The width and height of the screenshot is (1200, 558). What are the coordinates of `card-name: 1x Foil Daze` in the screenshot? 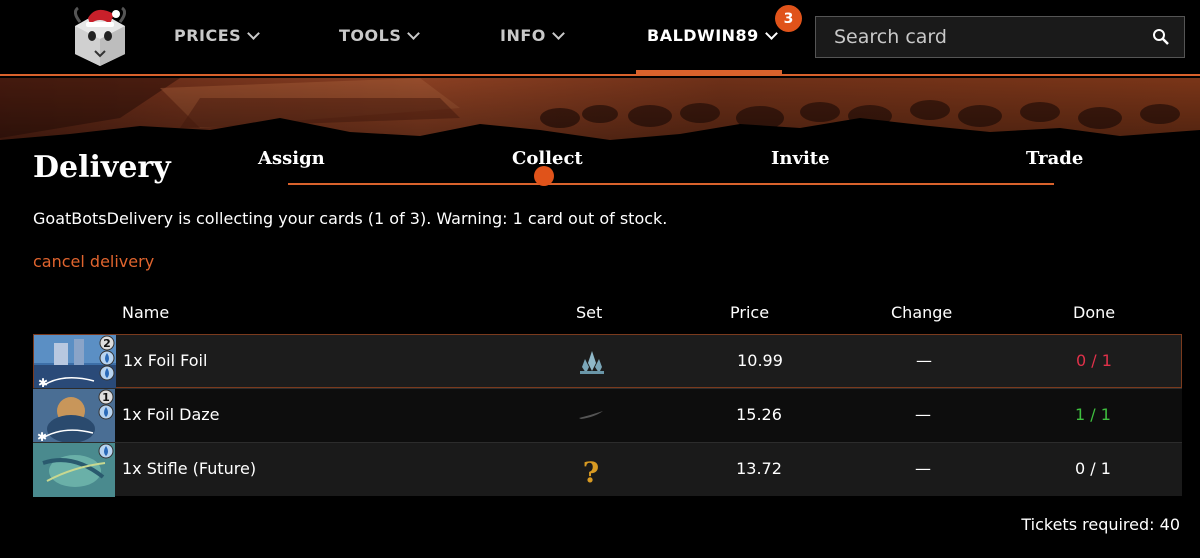 It's located at (171, 414).